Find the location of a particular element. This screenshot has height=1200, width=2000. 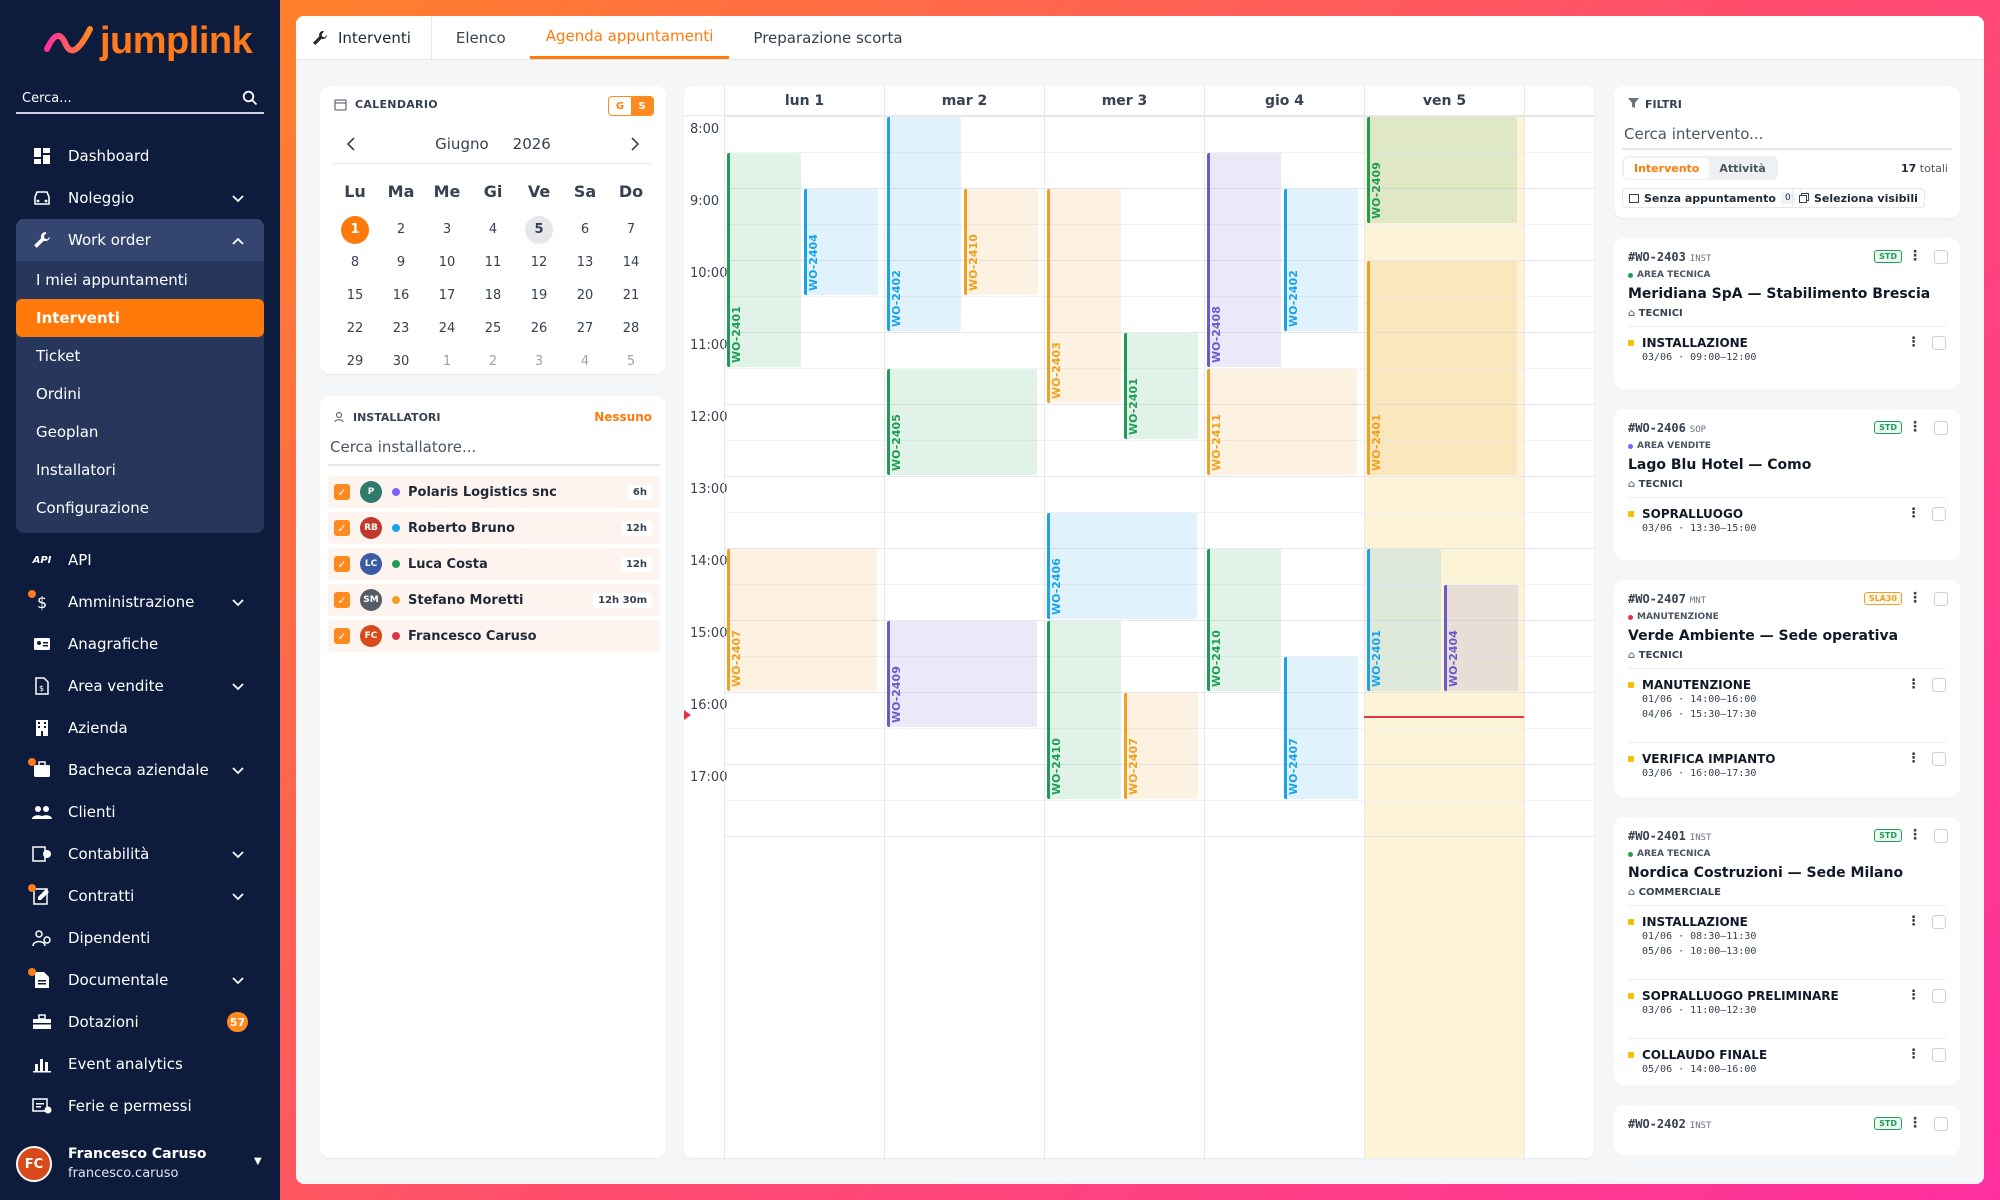

calendar-day: 24 is located at coordinates (447, 328).